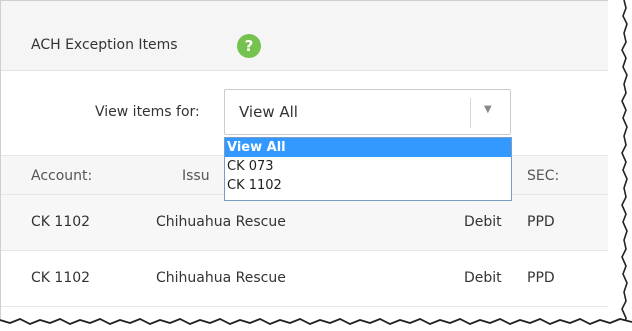  I want to click on dropdown-option-ck-073: CK 073, so click(368, 166).